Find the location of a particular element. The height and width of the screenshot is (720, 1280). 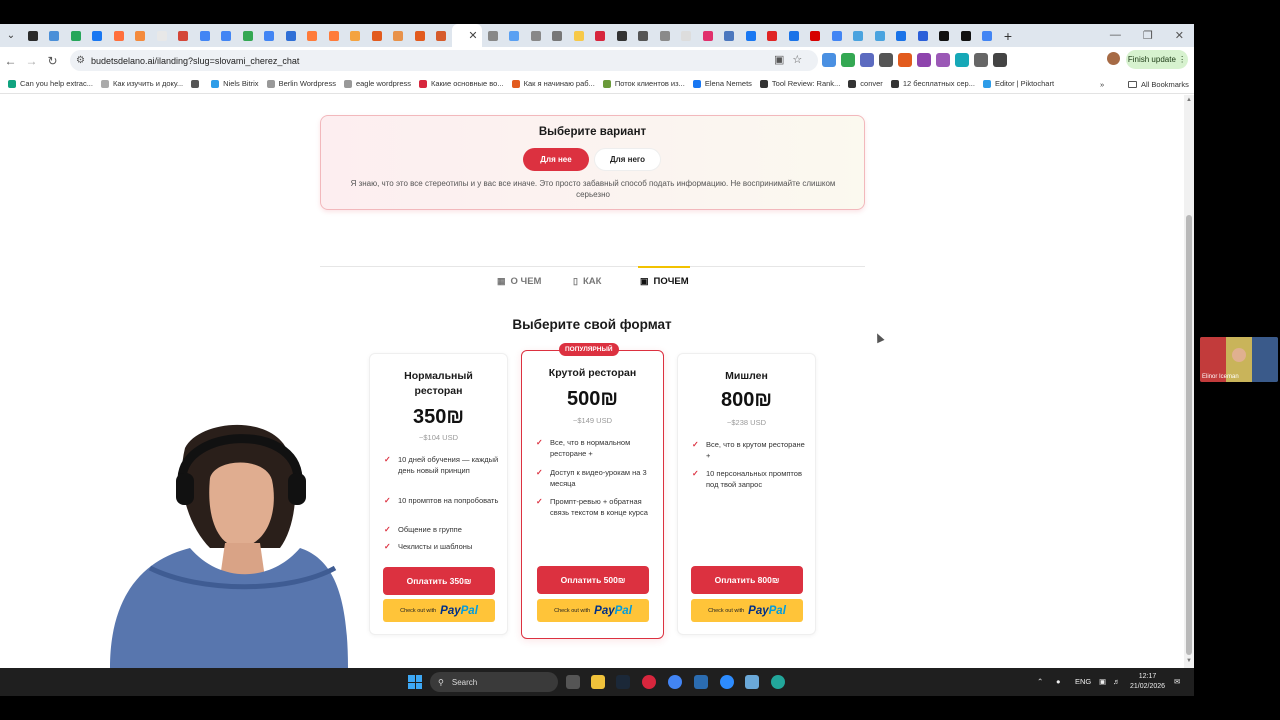

taskbar-clock: 12:17 21/02/2026 is located at coordinates (1147, 682).